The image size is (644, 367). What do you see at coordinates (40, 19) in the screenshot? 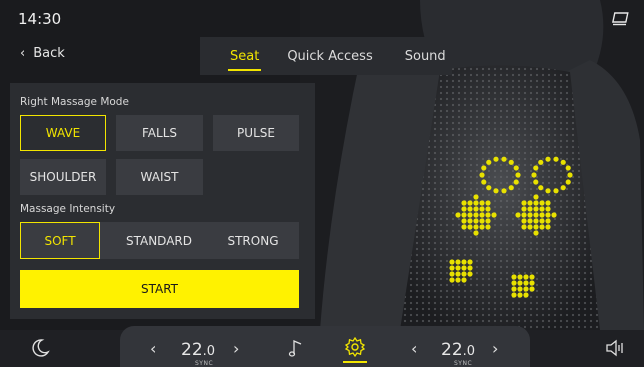
I see `clock: 14:30` at bounding box center [40, 19].